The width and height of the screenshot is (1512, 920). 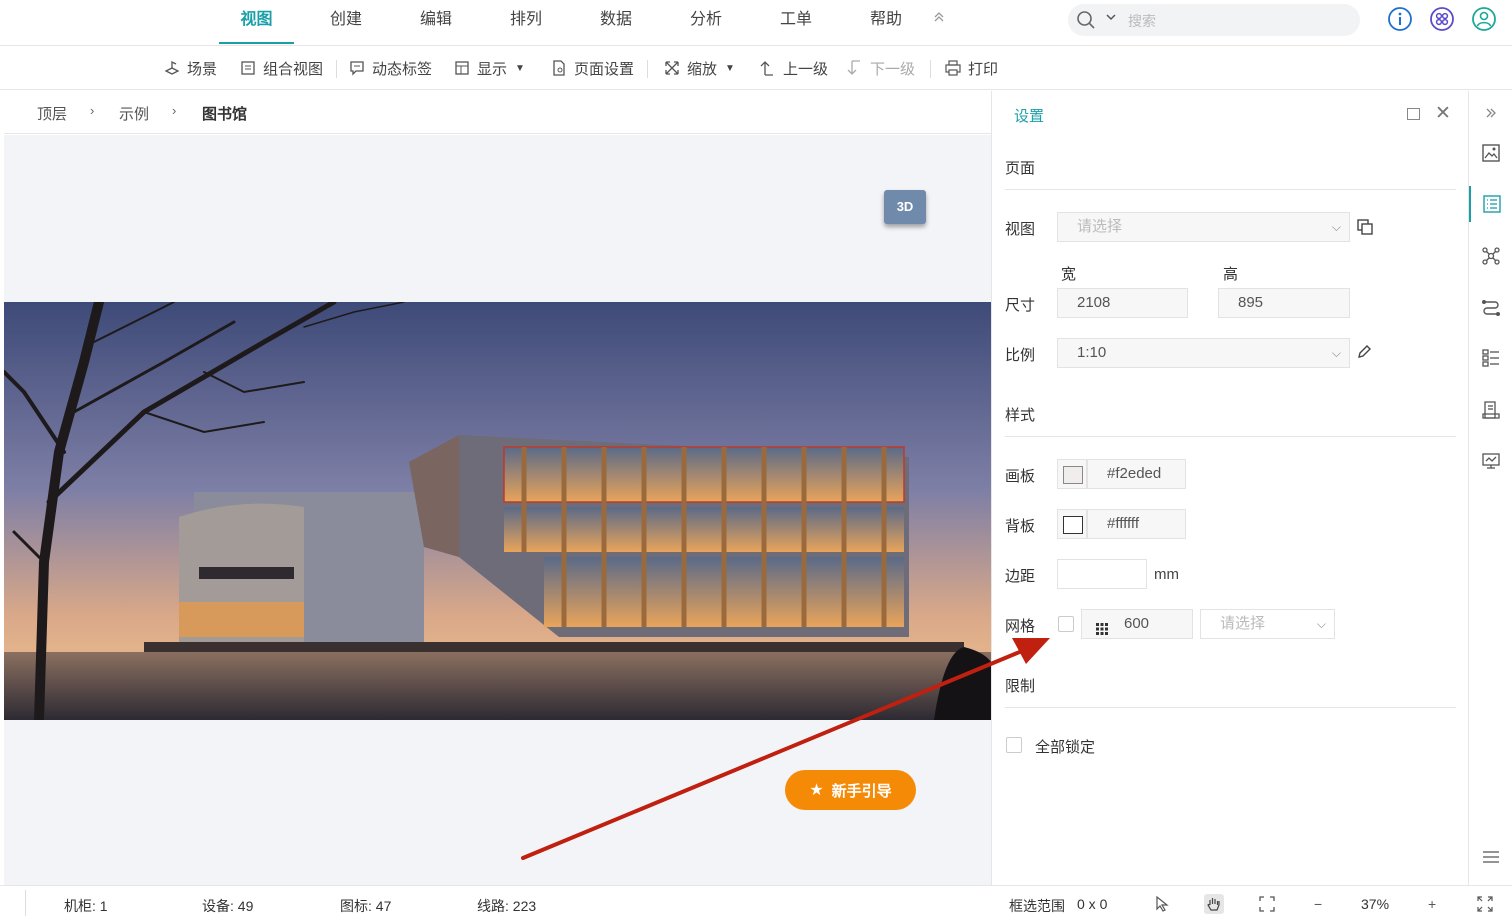 What do you see at coordinates (489, 68) in the screenshot?
I see `display-dropdown: 显示 ▼` at bounding box center [489, 68].